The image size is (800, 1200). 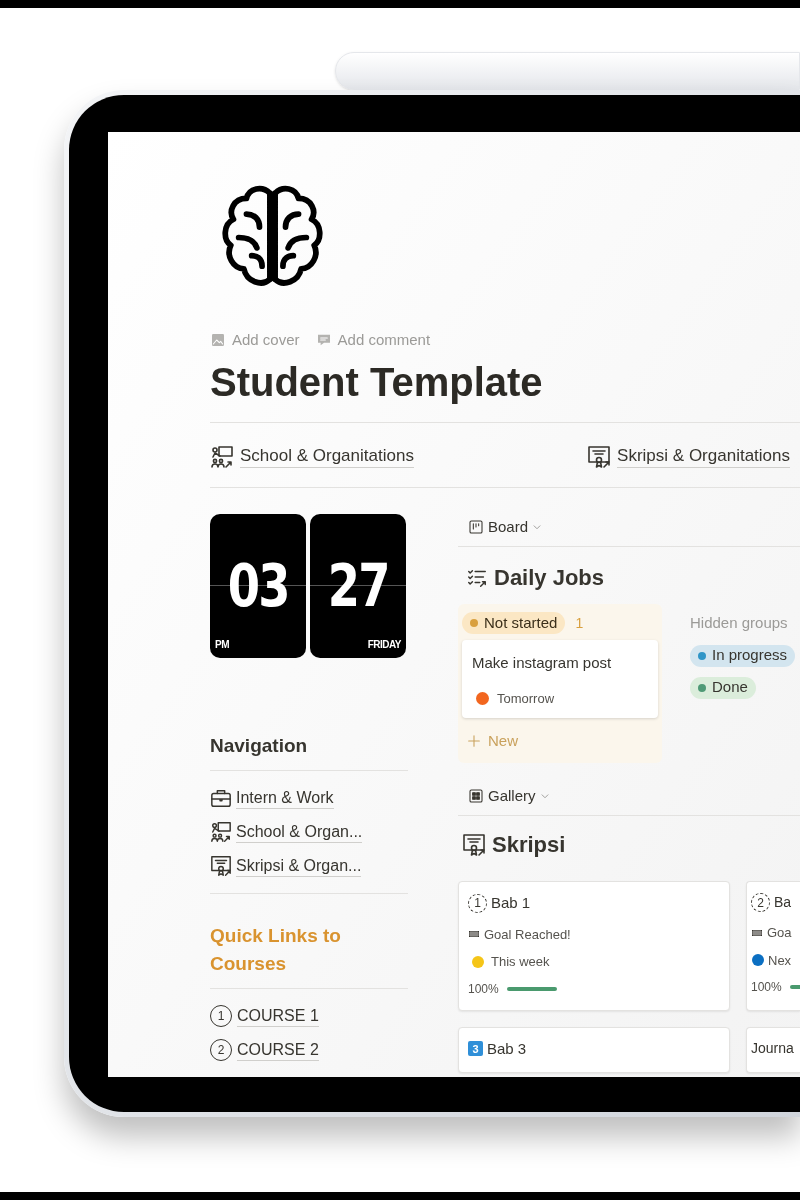 I want to click on card-date: This week, so click(x=520, y=962).